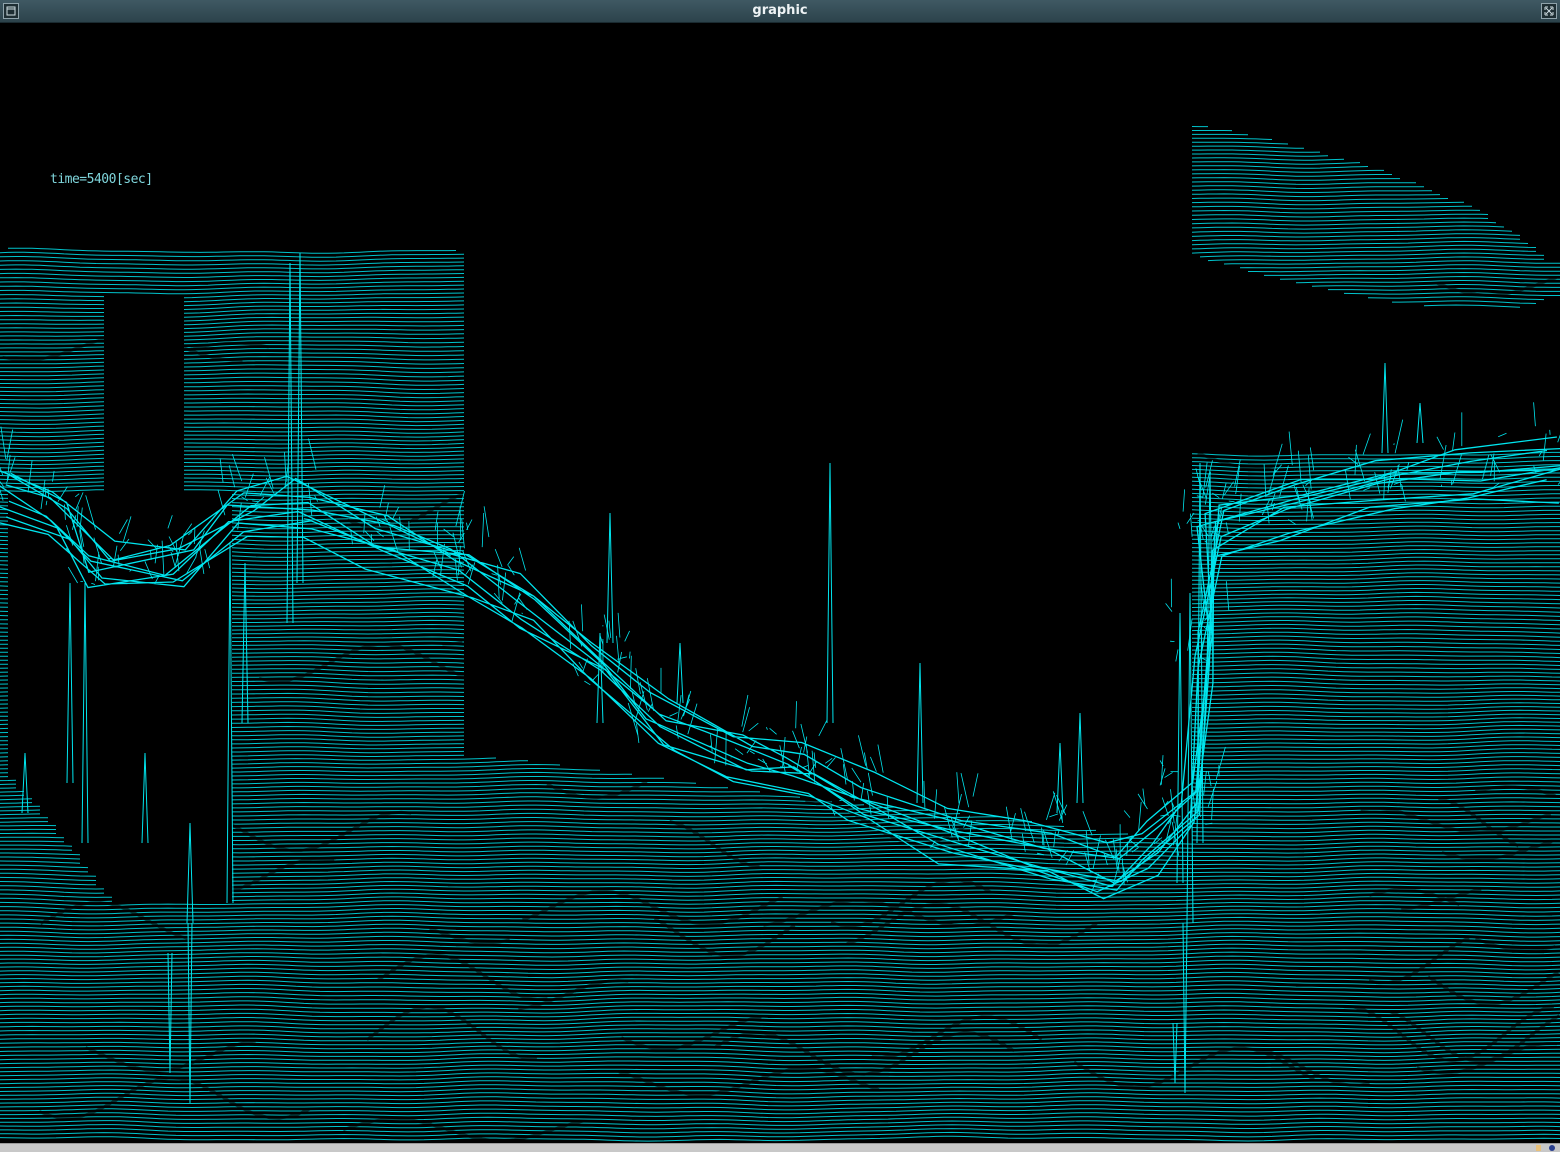 The height and width of the screenshot is (1152, 1560). What do you see at coordinates (101, 179) in the screenshot?
I see `time-label: time=5400[sec]` at bounding box center [101, 179].